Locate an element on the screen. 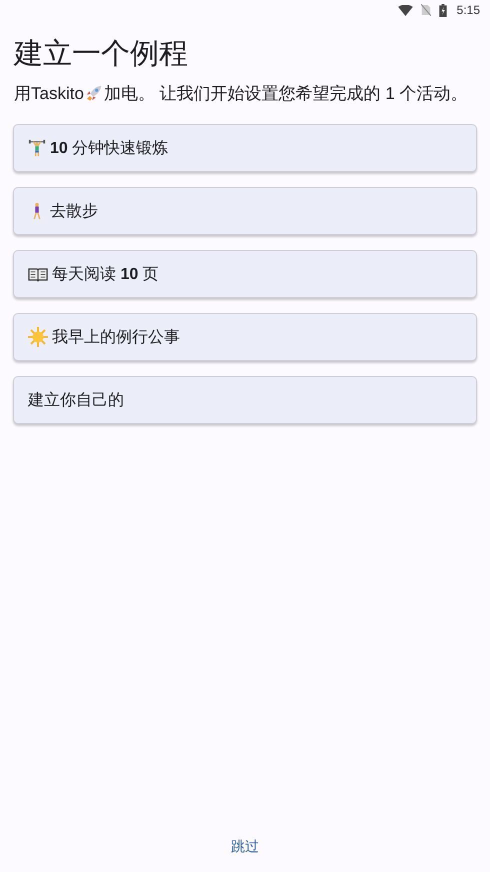 The height and width of the screenshot is (872, 490). intro-text: 用Taskito is located at coordinates (49, 93).